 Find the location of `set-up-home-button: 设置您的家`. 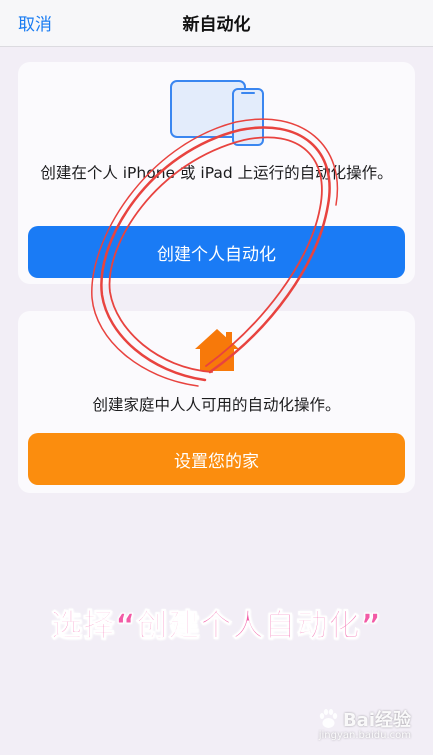

set-up-home-button: 设置您的家 is located at coordinates (216, 459).